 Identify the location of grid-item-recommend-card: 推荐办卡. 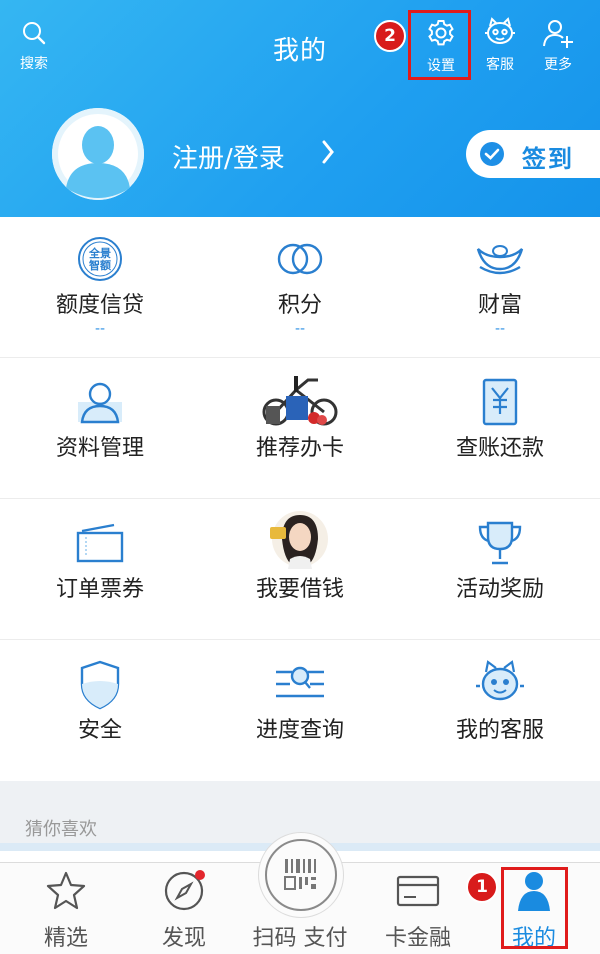
(300, 428).